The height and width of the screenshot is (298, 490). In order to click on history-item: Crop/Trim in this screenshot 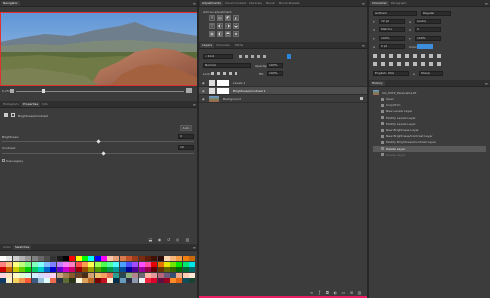, I will do `click(429, 105)`.